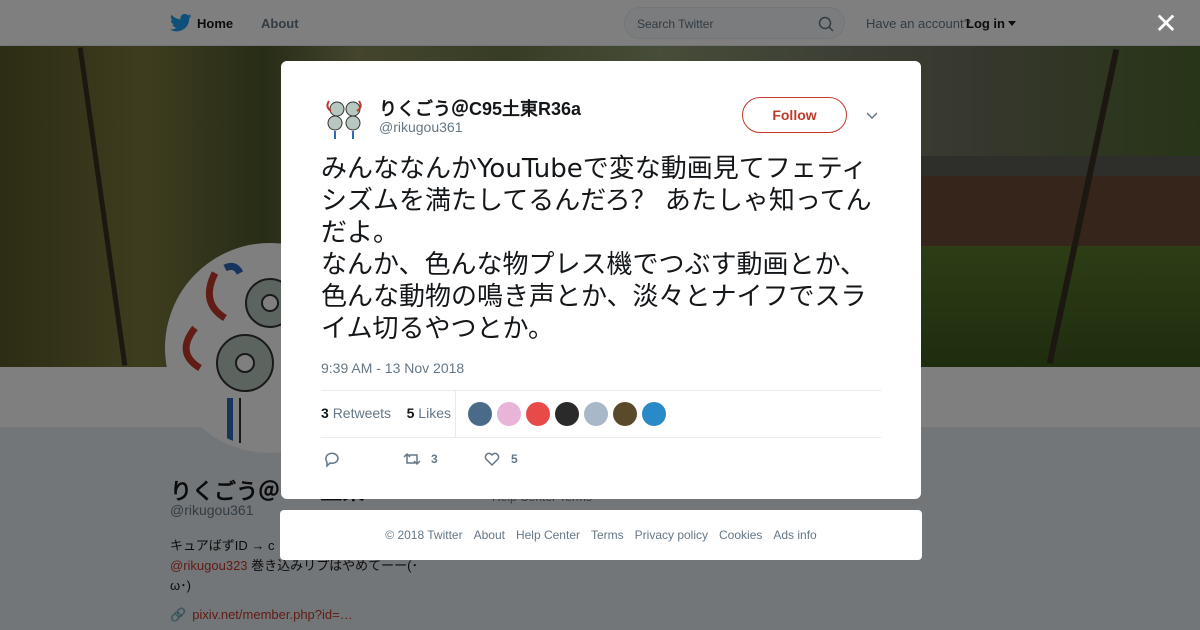 The width and height of the screenshot is (1200, 630). Describe the element at coordinates (392, 368) in the screenshot. I see `tweet-timestamp: 9:39 AM - 13 Nov 2018` at that location.